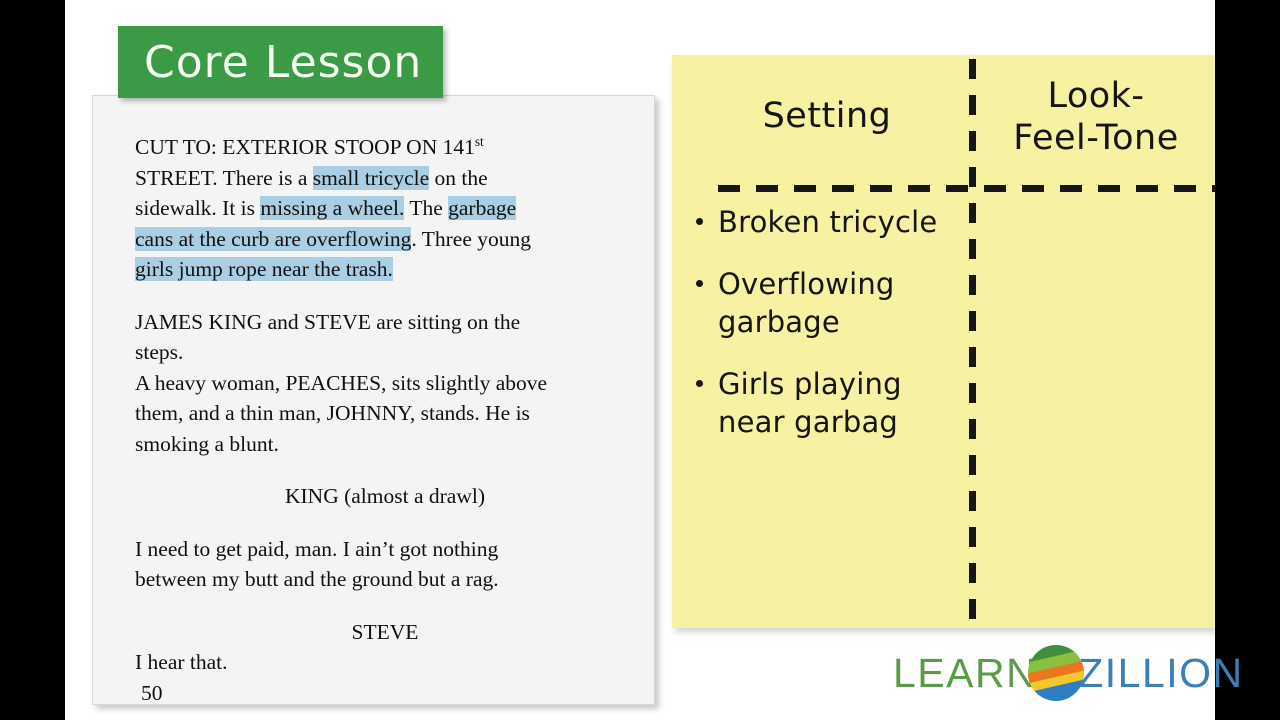  What do you see at coordinates (806, 303) in the screenshot?
I see `bullet-label: Overflowing garbage` at bounding box center [806, 303].